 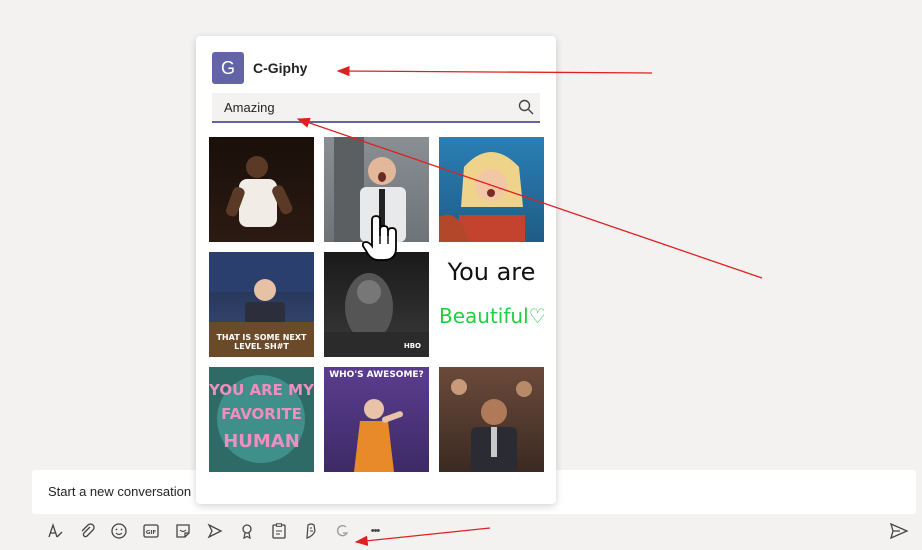 I want to click on compose-placeholder: Start a new conversation, so click(x=120, y=491).